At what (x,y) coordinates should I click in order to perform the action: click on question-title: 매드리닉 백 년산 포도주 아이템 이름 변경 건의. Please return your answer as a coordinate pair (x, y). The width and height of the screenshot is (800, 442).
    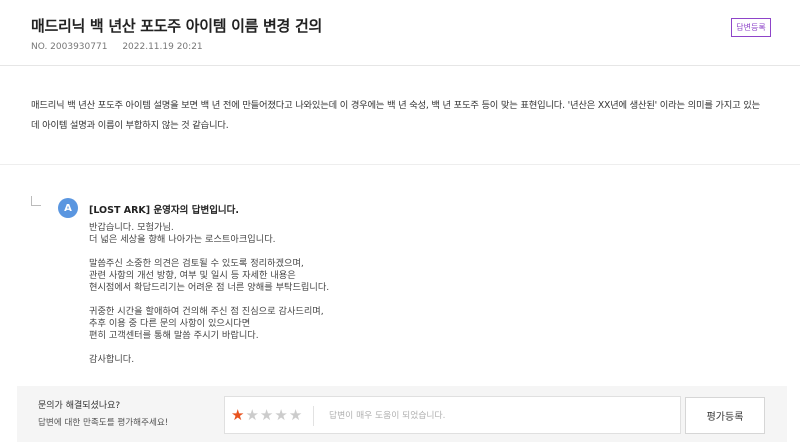
    Looking at the image, I should click on (176, 26).